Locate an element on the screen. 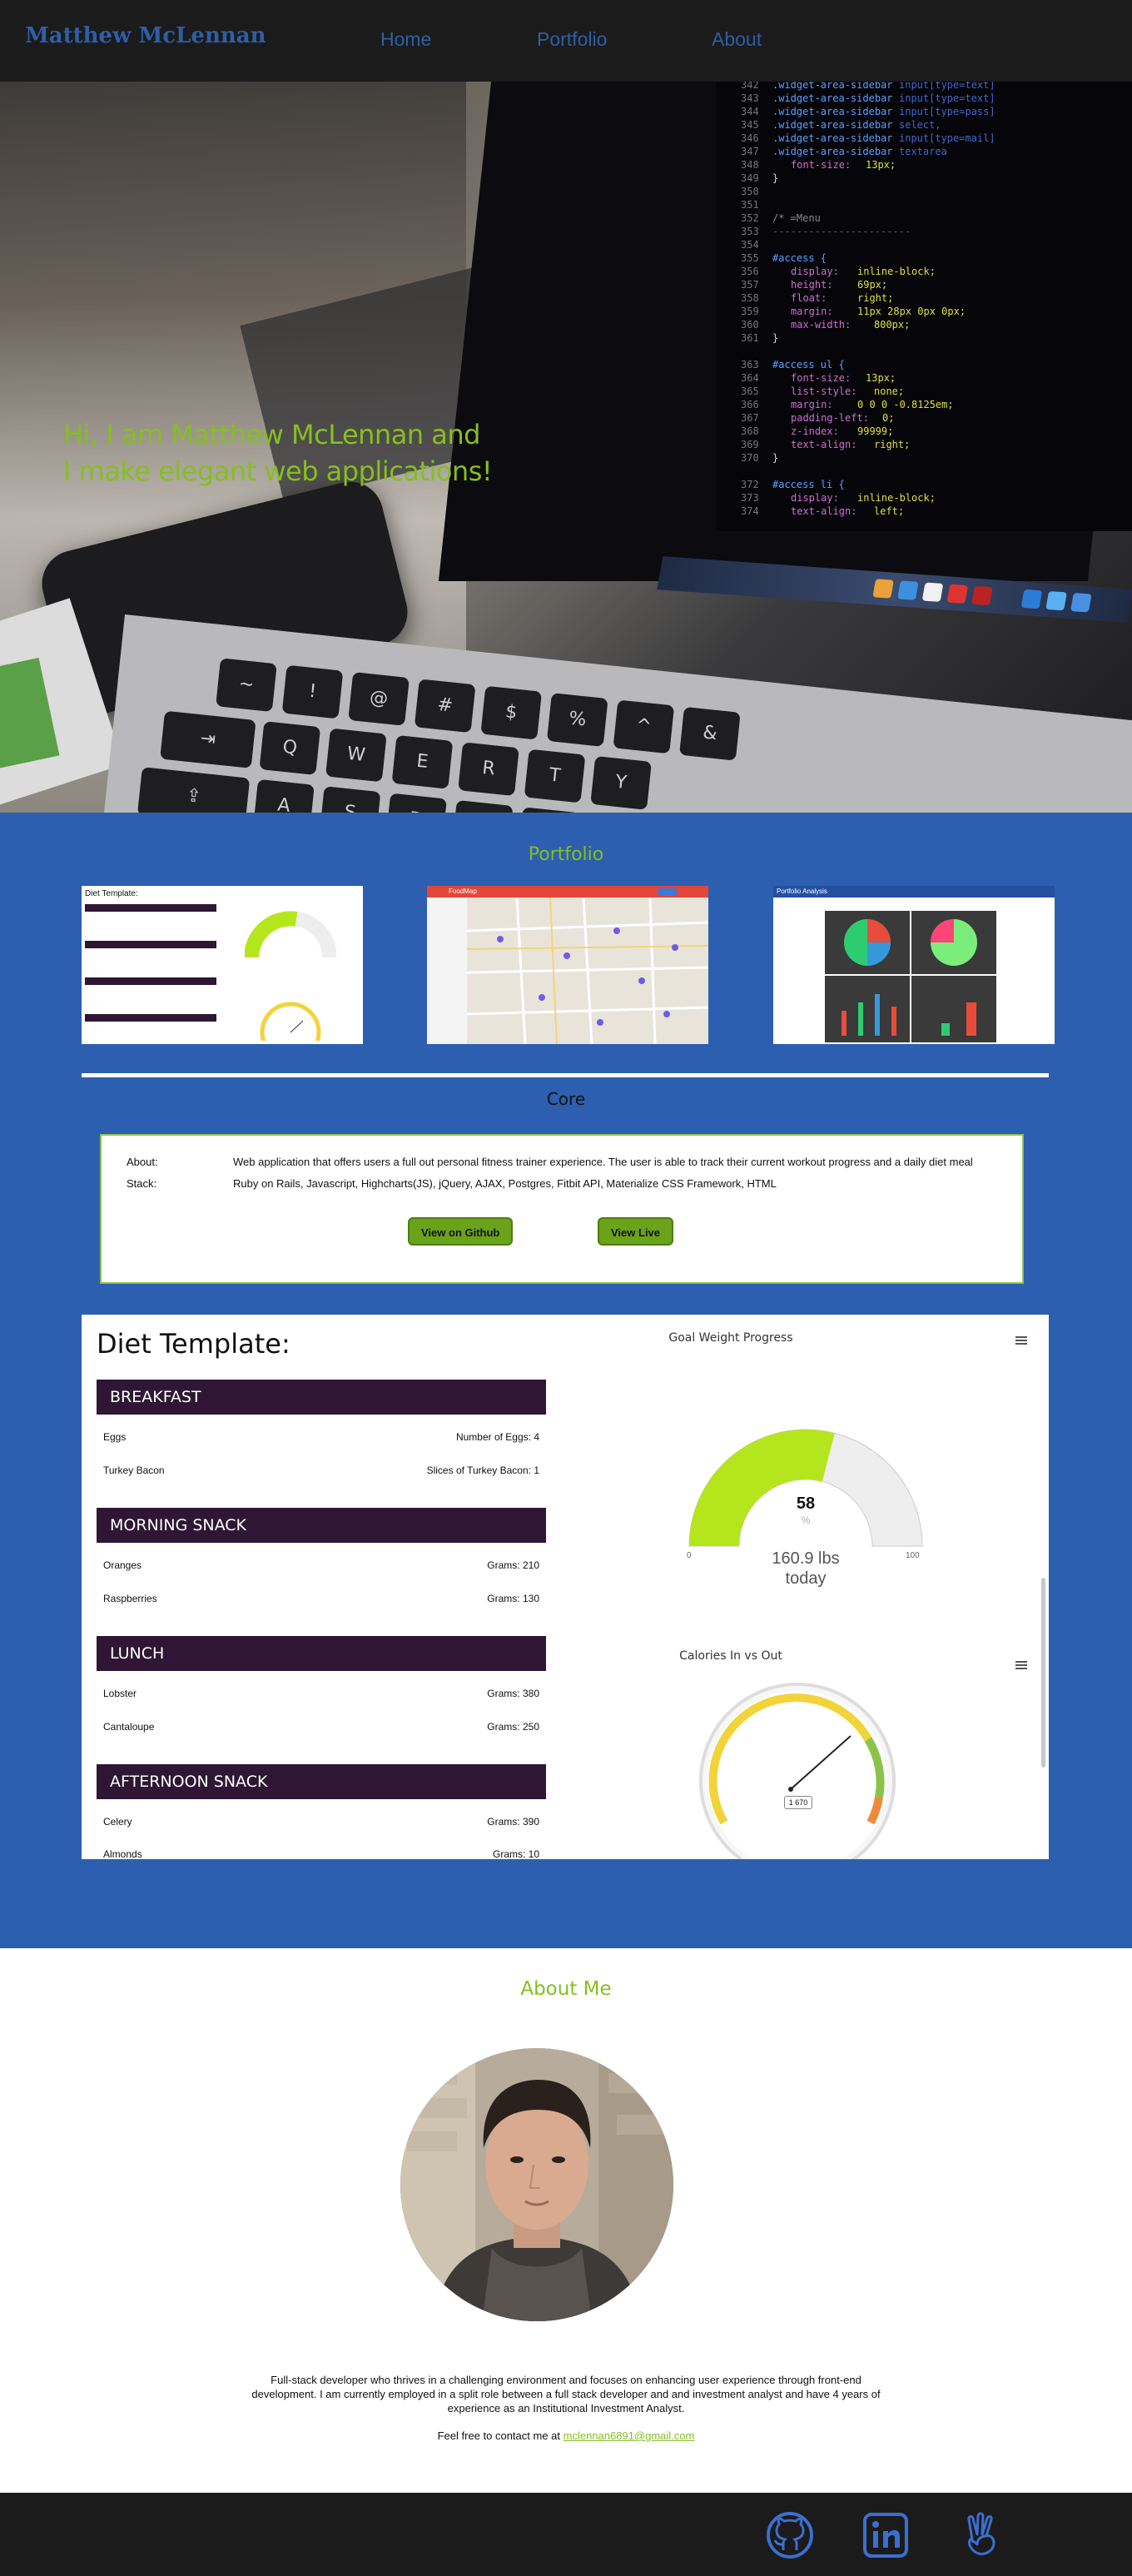  calories-gauge is located at coordinates (798, 1771).